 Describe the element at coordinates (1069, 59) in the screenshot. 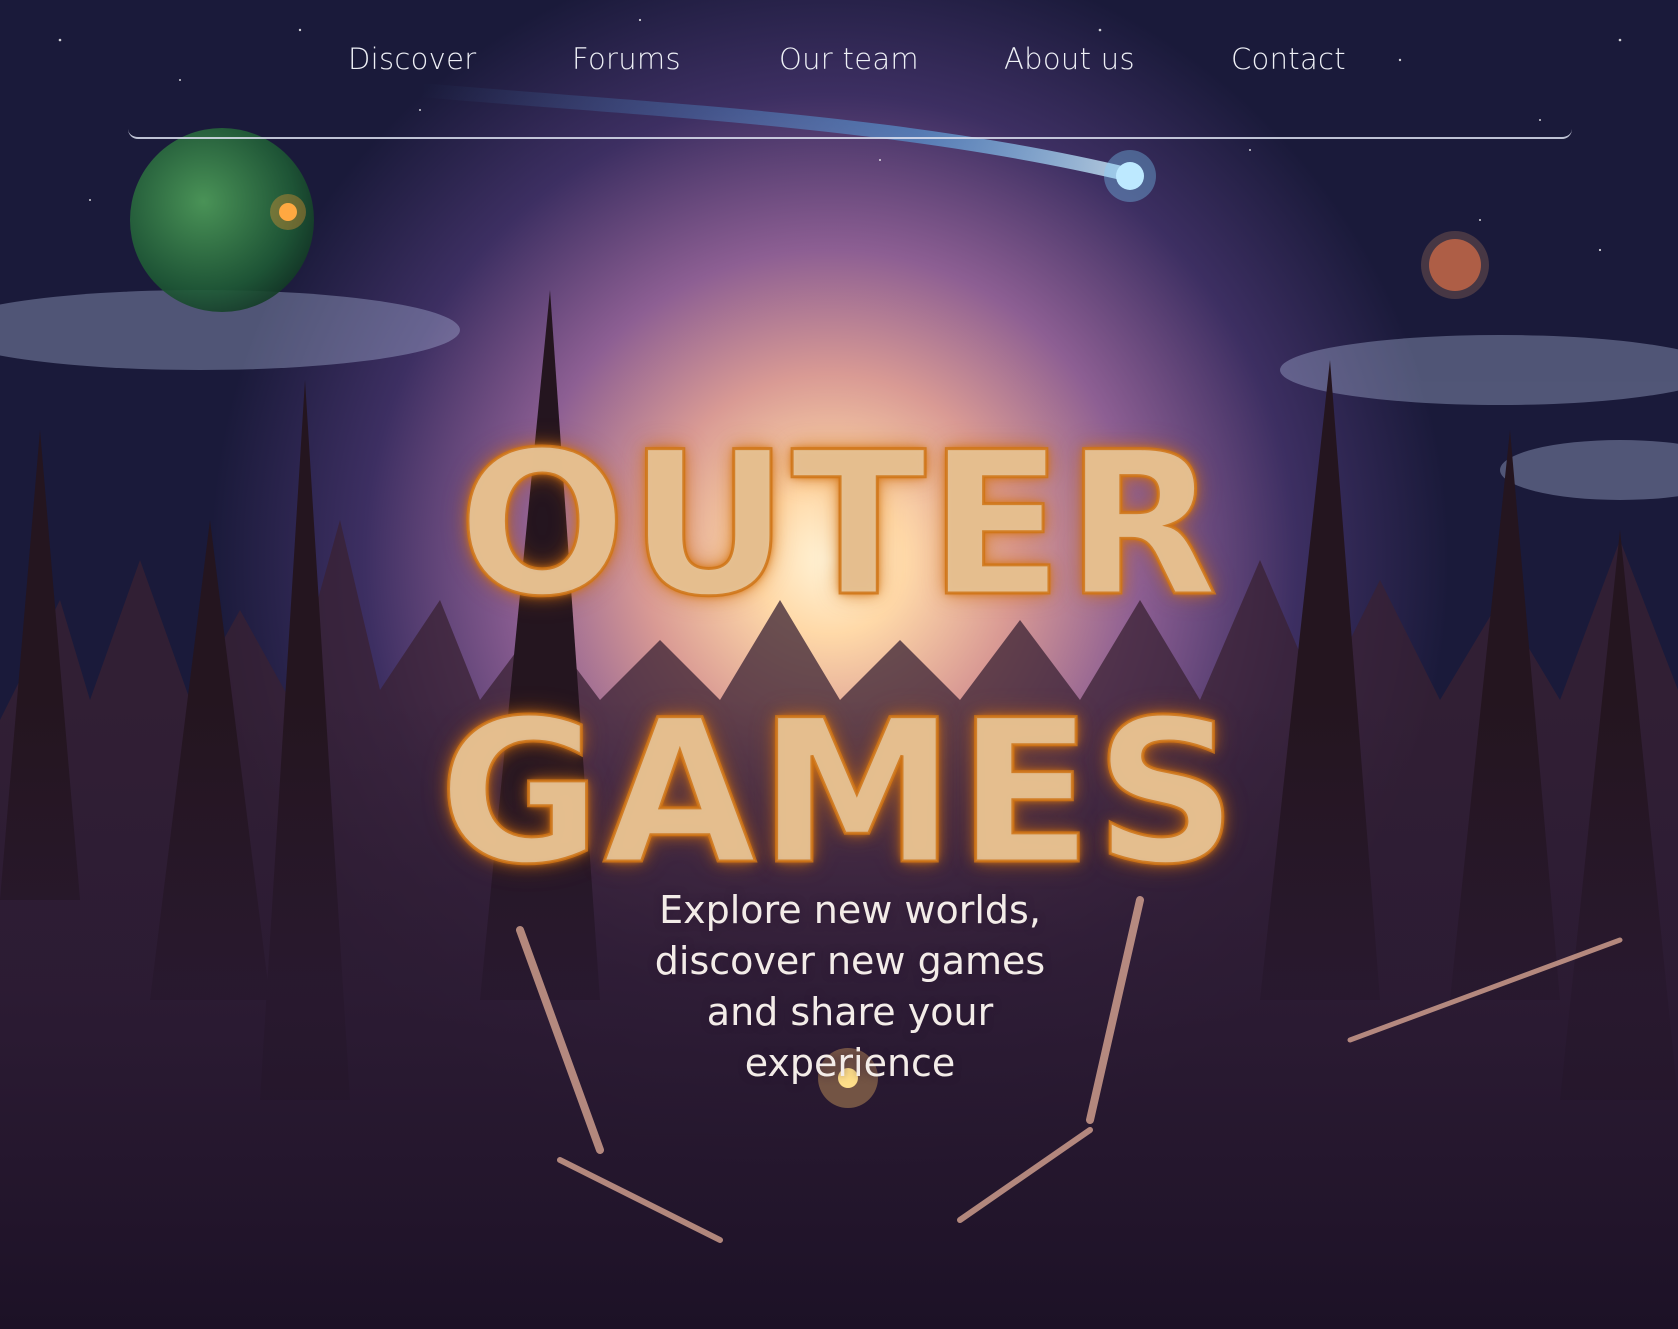

I see `nav-link-about-us: About us` at that location.